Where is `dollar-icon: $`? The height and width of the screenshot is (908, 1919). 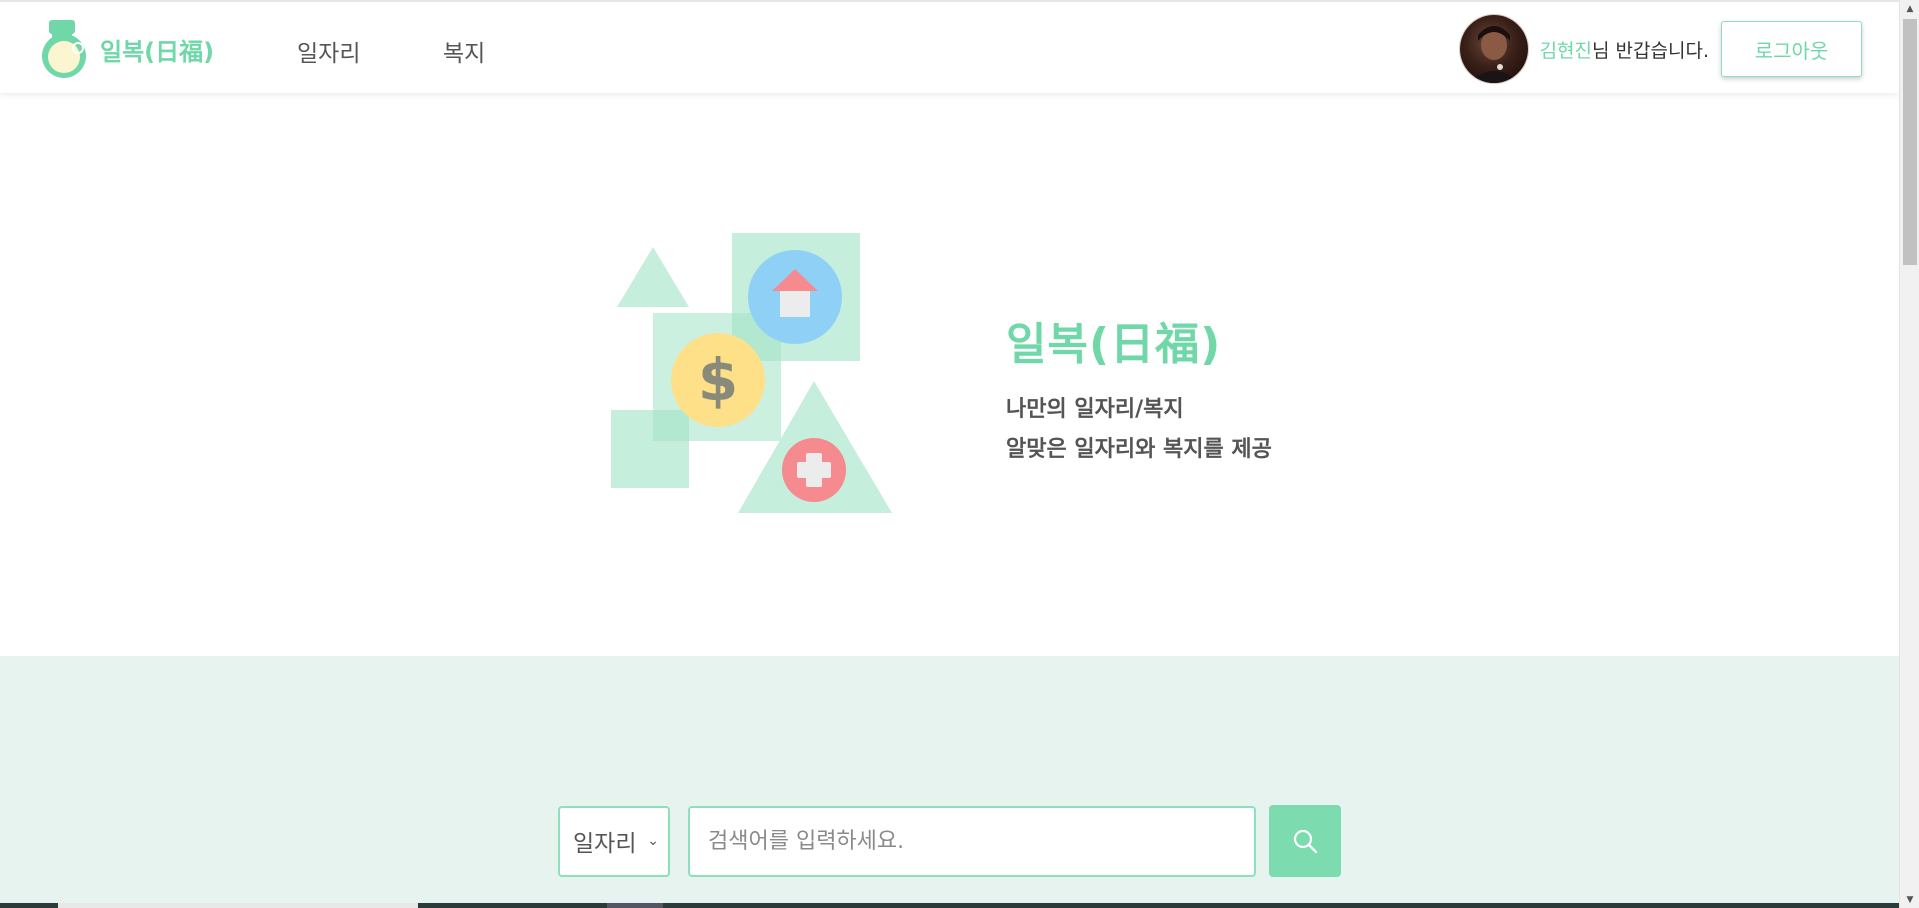 dollar-icon: $ is located at coordinates (718, 380).